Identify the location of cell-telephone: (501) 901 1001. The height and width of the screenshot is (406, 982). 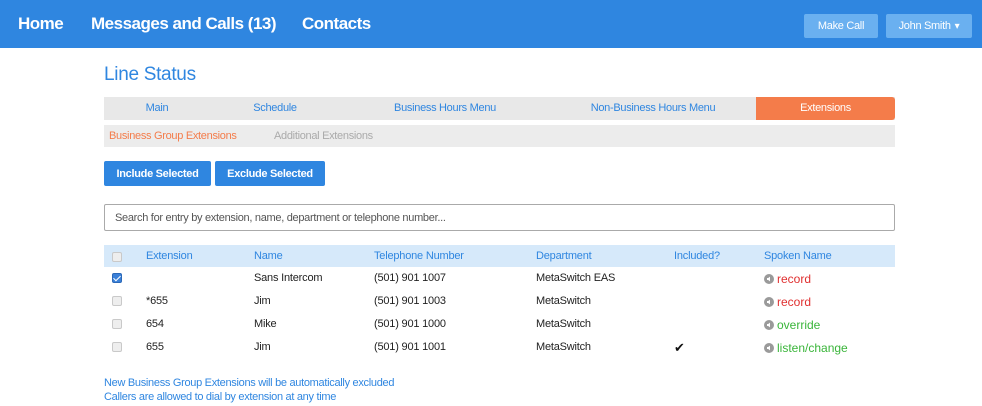
(410, 347).